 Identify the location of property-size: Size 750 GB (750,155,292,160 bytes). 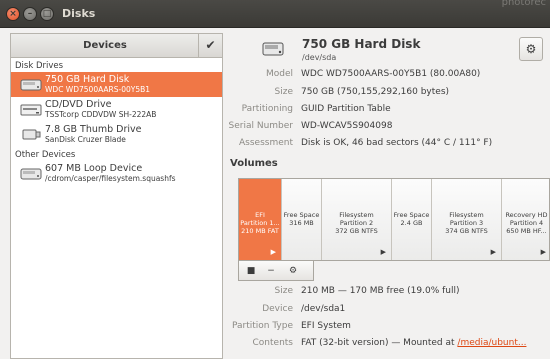
(390, 94).